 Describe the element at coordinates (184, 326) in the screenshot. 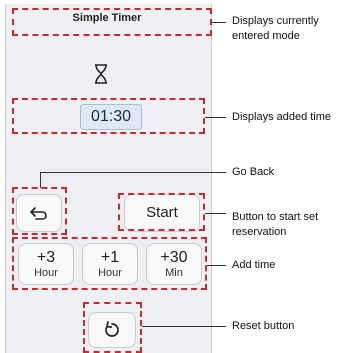

I see `leader-line-reset` at that location.